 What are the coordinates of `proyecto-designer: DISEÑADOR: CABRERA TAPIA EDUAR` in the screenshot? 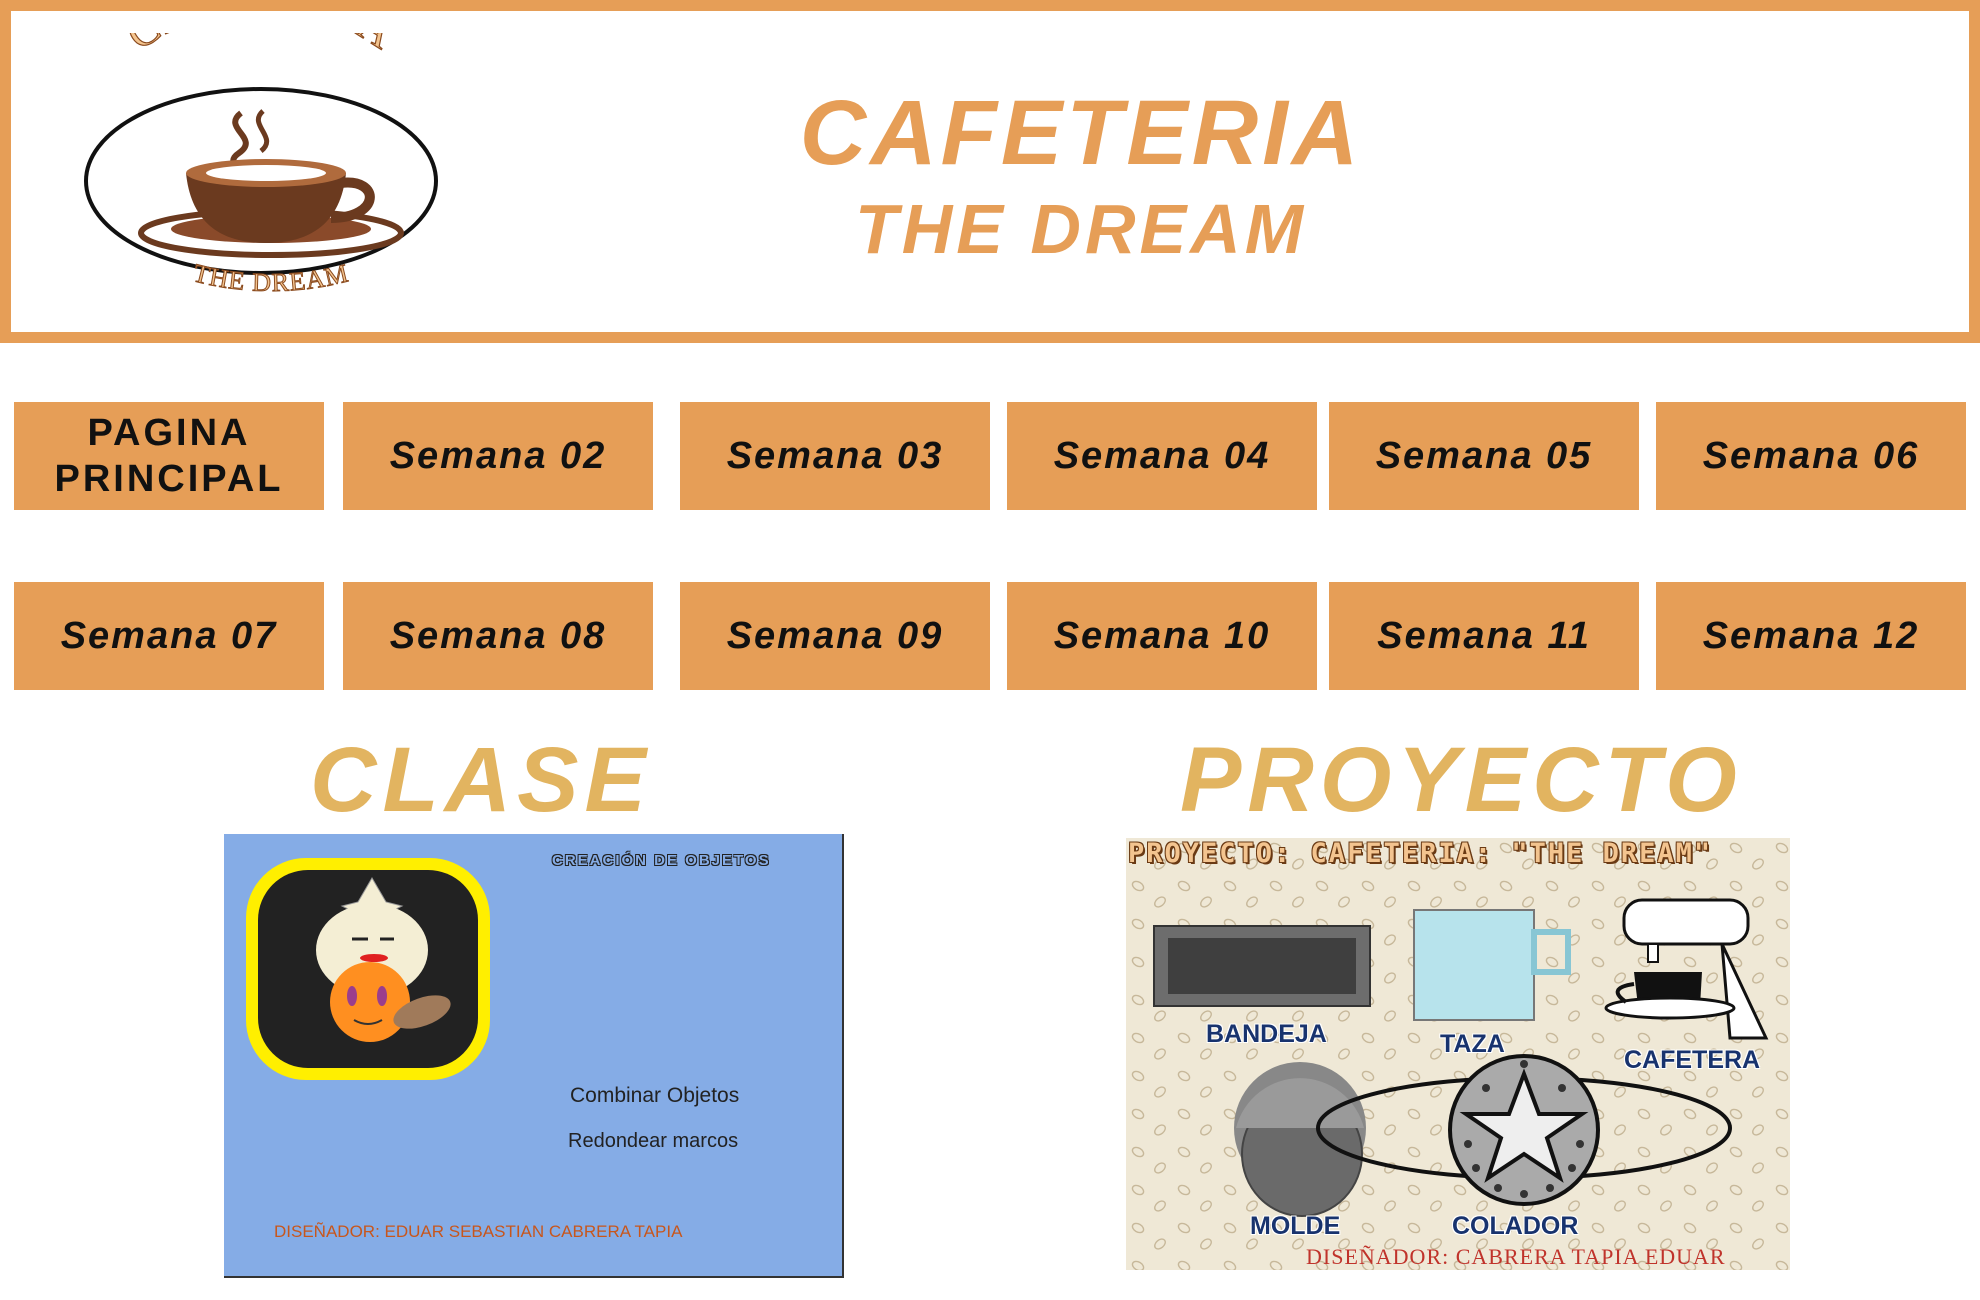 It's located at (1516, 1256).